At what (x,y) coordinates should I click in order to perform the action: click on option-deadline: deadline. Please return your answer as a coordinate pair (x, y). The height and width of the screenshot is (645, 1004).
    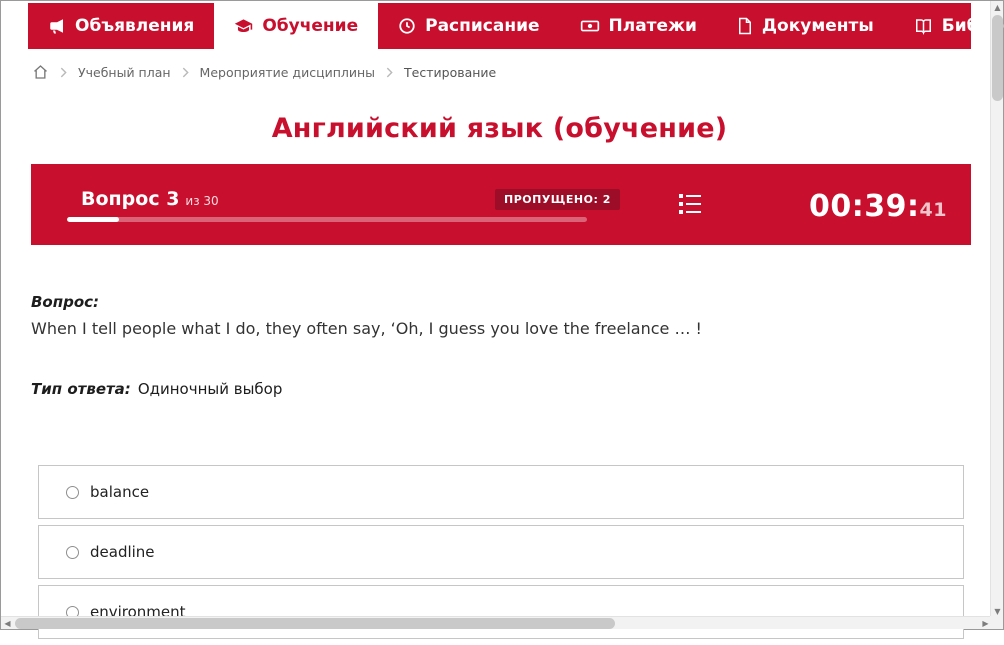
    Looking at the image, I should click on (501, 552).